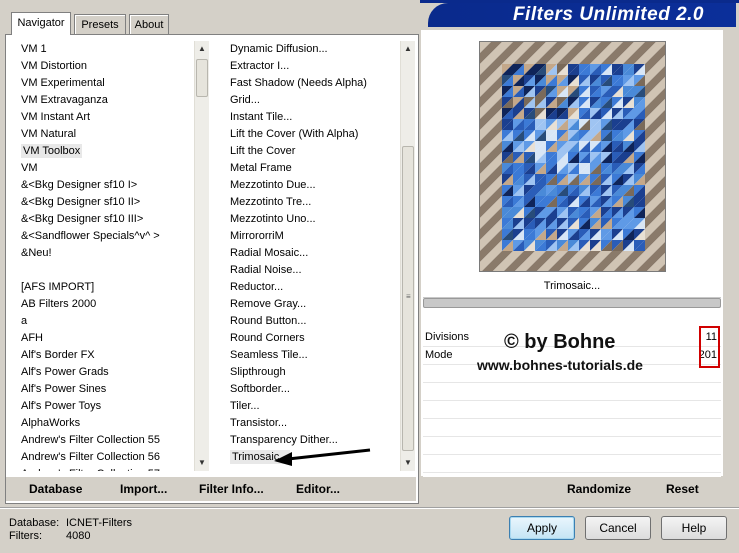  I want to click on category-item-label: Andrew's Filter Collection 56, so click(91, 457).